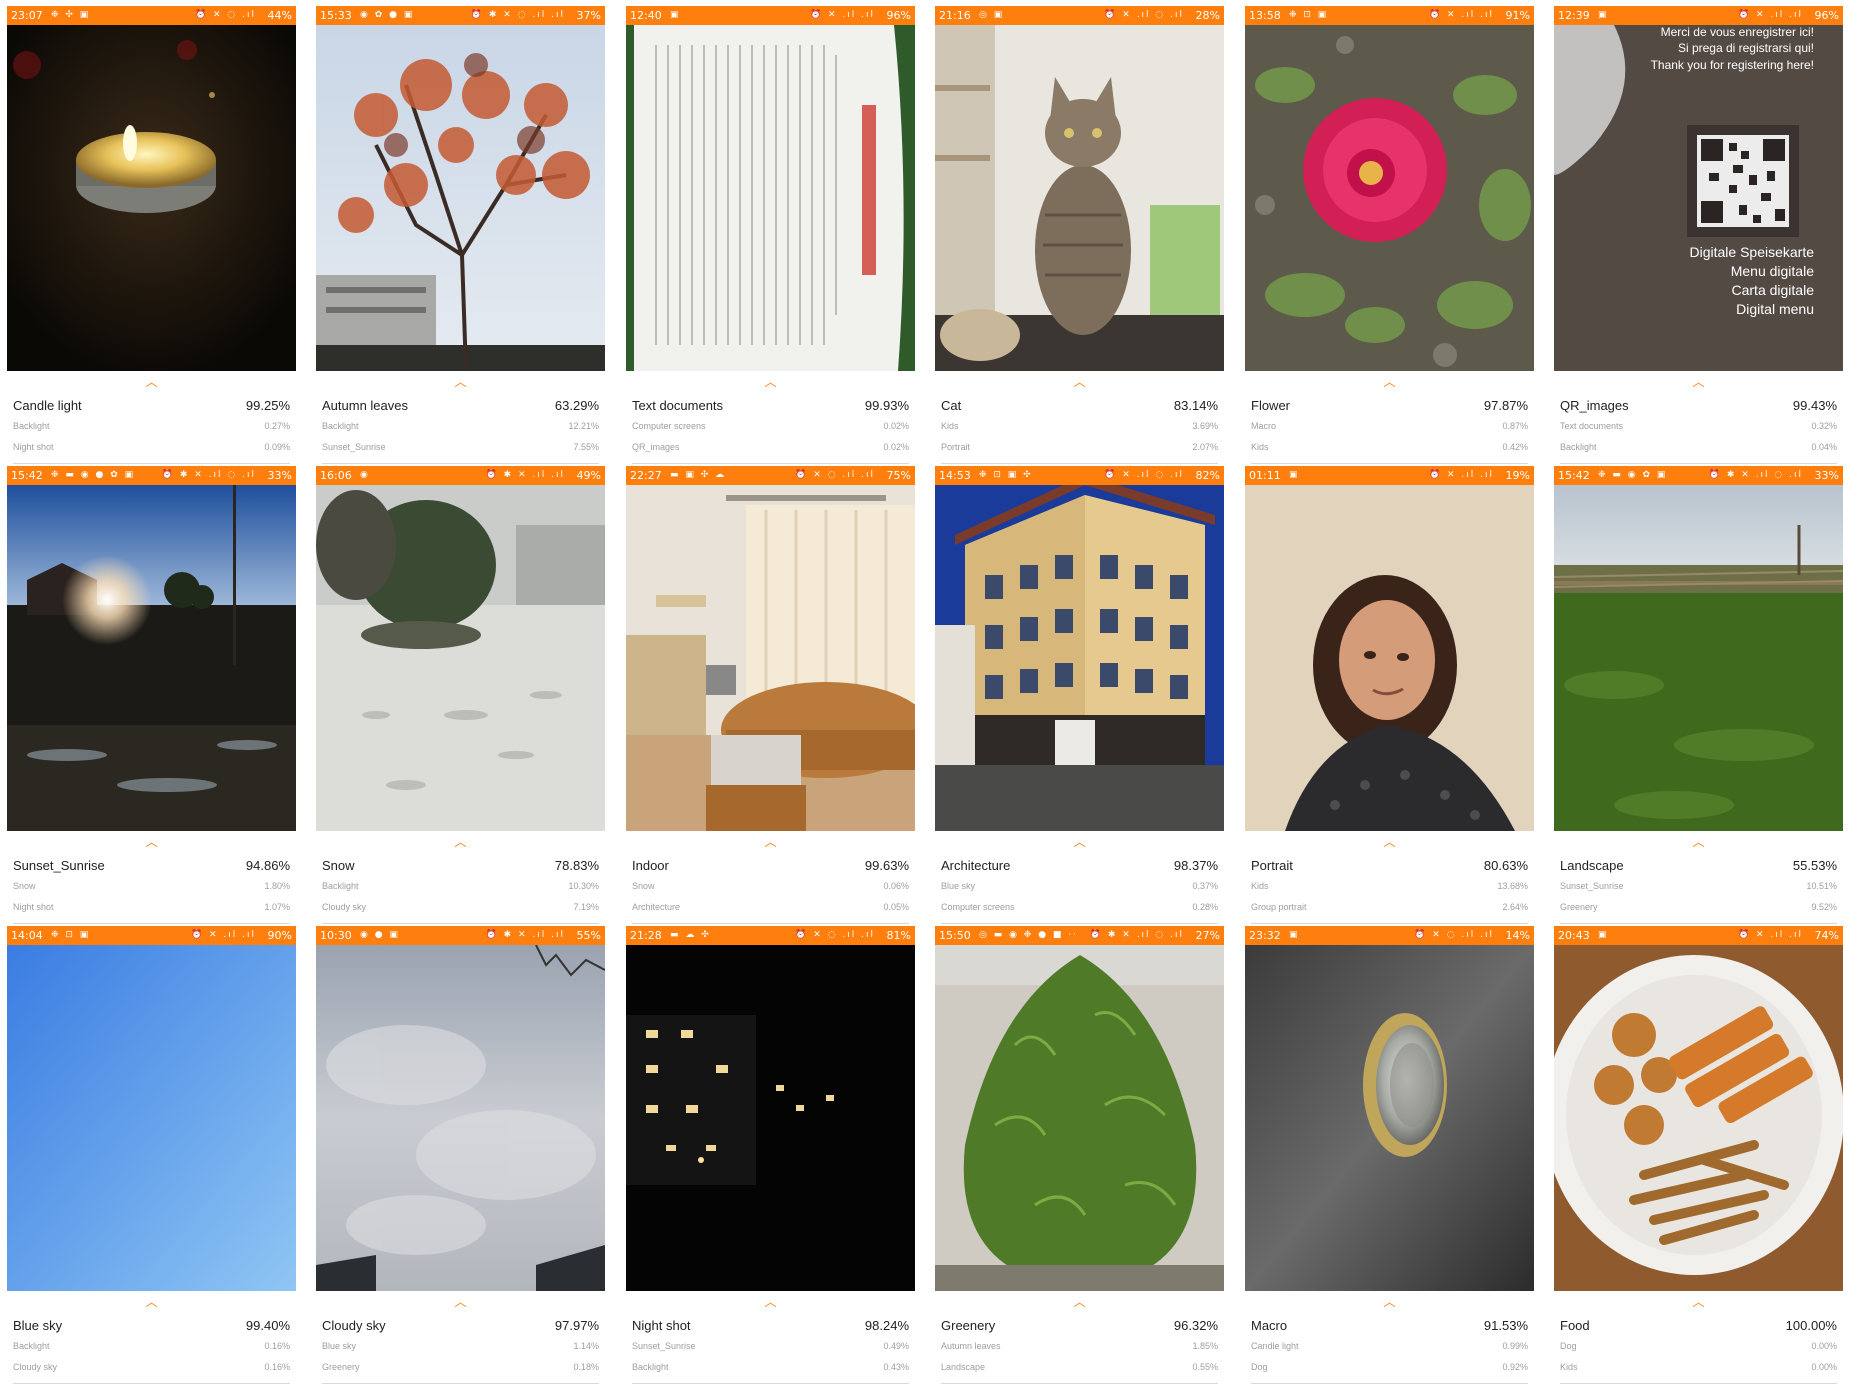 This screenshot has width=1851, height=1389. What do you see at coordinates (1389, 1155) in the screenshot?
I see `phone-screen: 23:32 ▣ ⏰ ✕ ◌ .ıl .ıl 14% ︿ Macro 91.53%` at bounding box center [1389, 1155].